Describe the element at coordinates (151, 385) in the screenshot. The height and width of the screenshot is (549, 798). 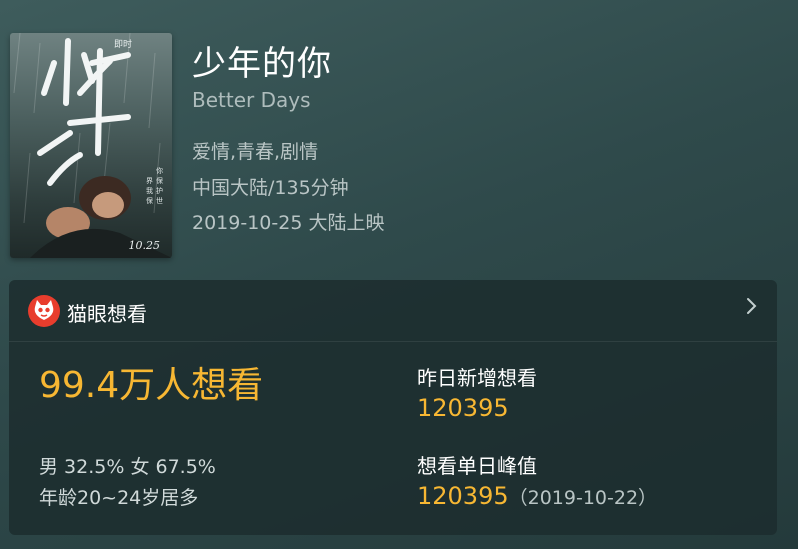
I see `want-to-see-count: 99.4万人想看` at that location.